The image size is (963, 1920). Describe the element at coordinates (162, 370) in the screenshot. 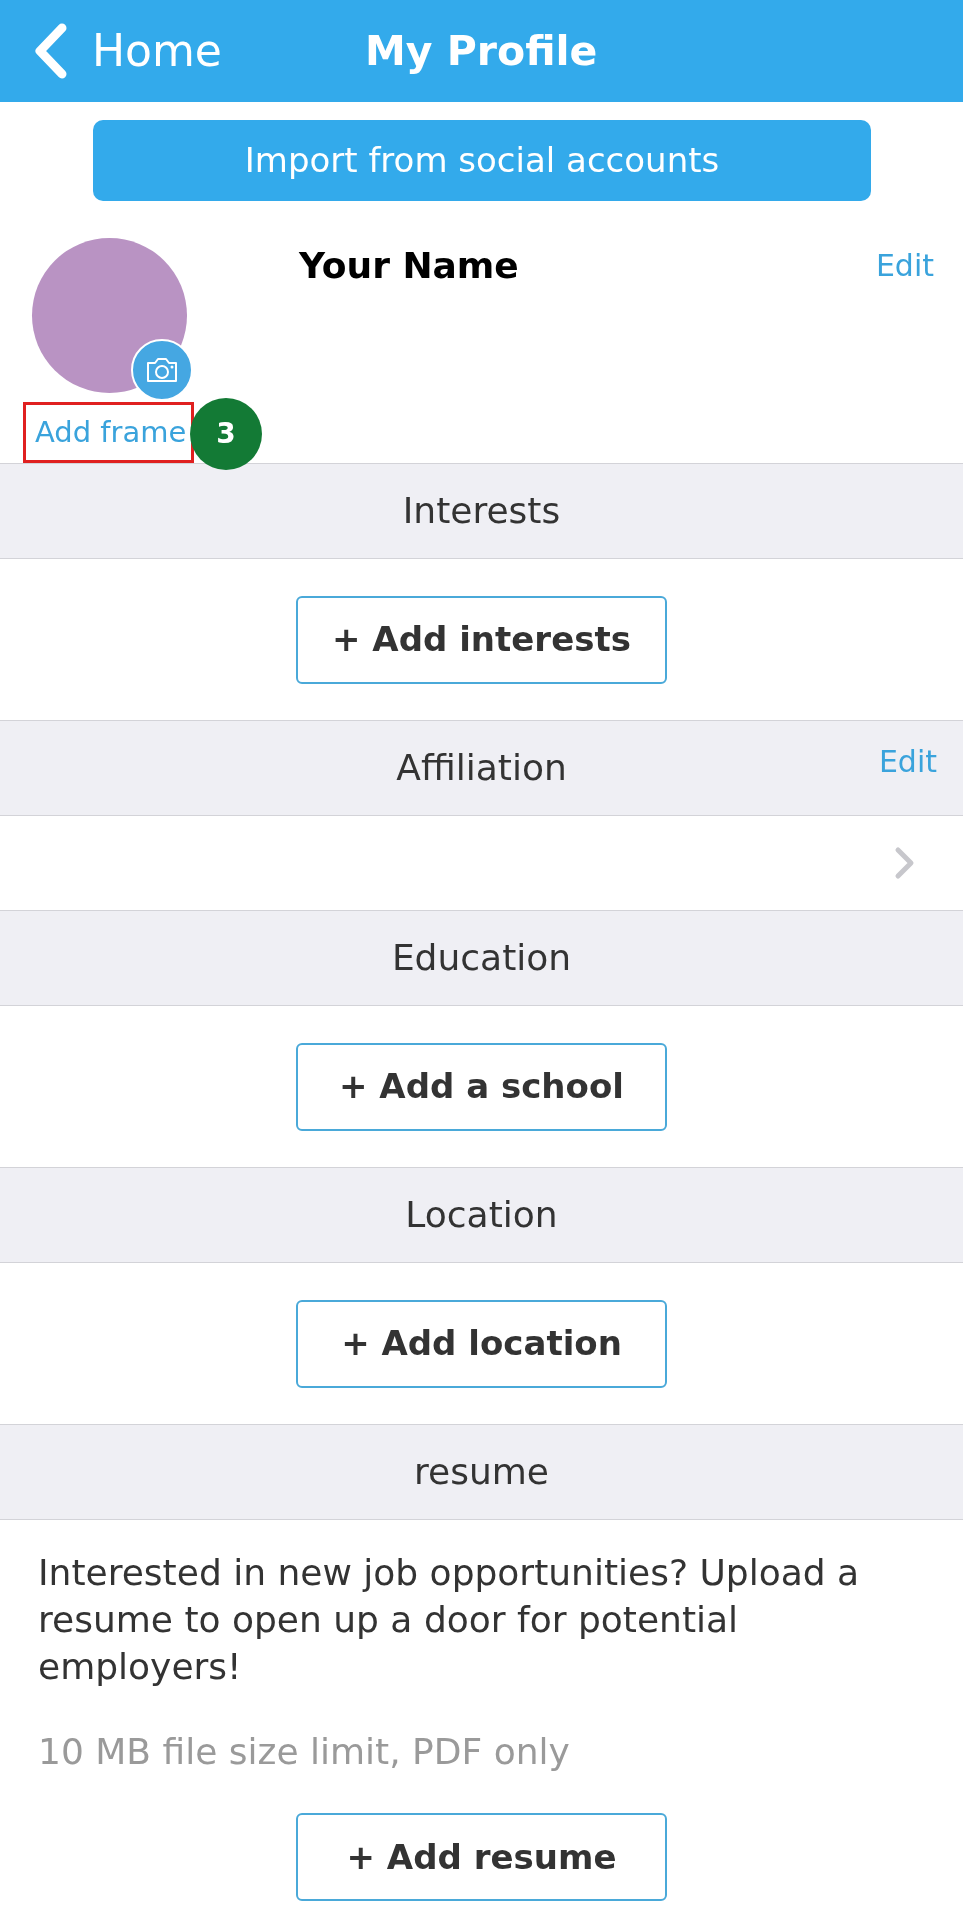

I see `camera-icon` at that location.